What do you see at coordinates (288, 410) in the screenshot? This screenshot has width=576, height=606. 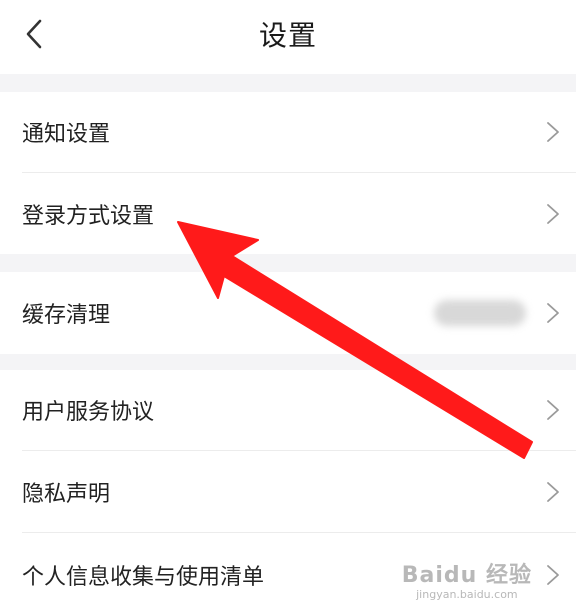 I see `settings-item-user-agreement: 用户服务协议` at bounding box center [288, 410].